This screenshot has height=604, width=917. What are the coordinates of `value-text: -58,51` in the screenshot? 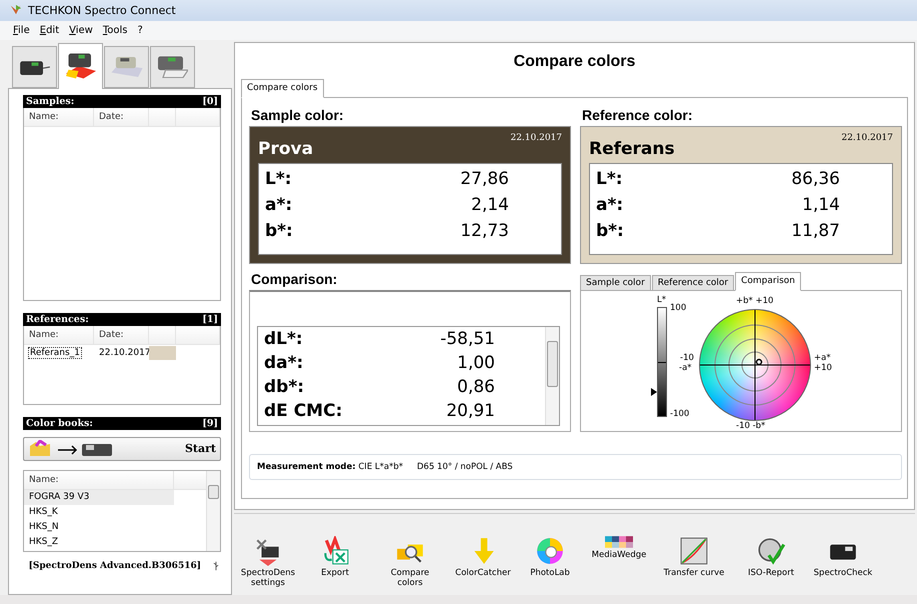 It's located at (467, 338).